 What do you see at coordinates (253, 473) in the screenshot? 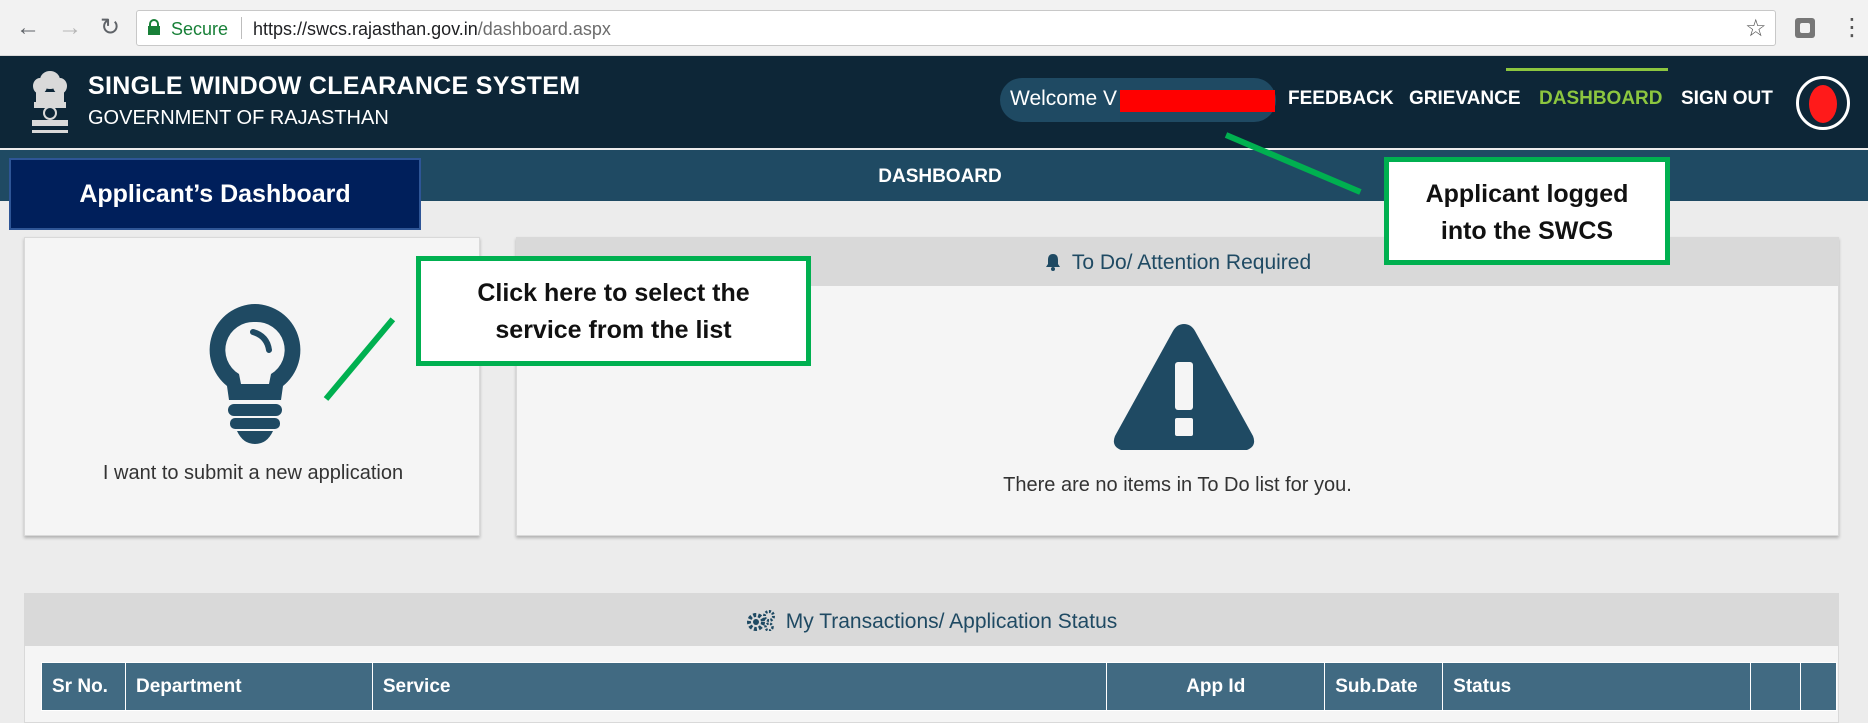
I see `new-application-label: I want to submit a new application` at bounding box center [253, 473].